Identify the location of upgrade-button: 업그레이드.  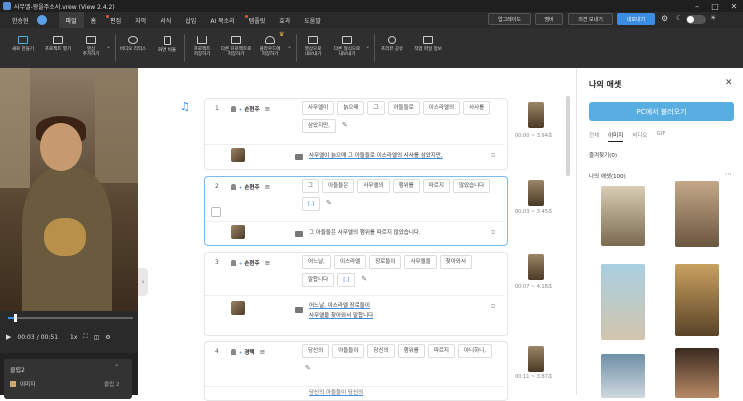
(509, 19).